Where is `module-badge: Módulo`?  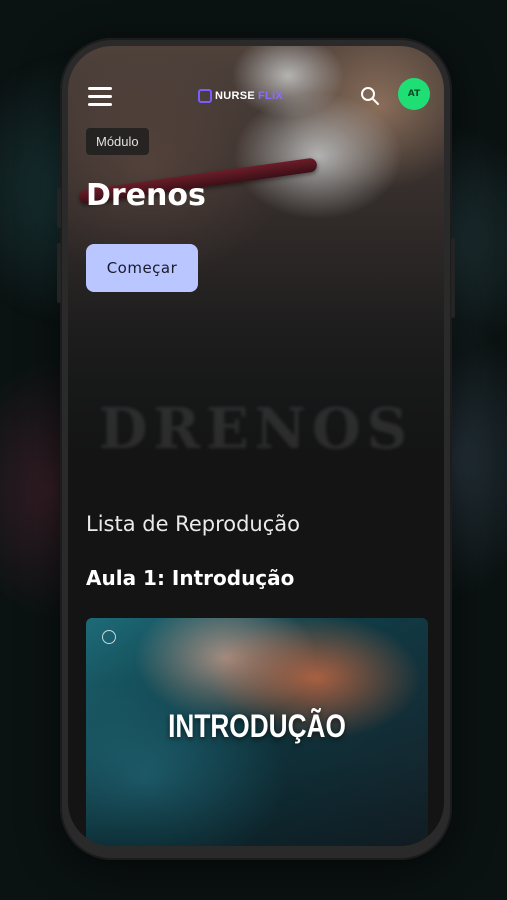
module-badge: Módulo is located at coordinates (117, 141).